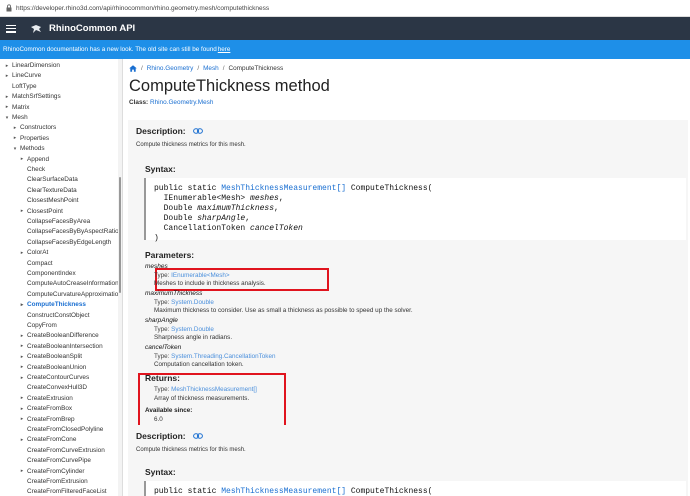  Describe the element at coordinates (28, 148) in the screenshot. I see `sidebar-item: ▾ Methods` at that location.